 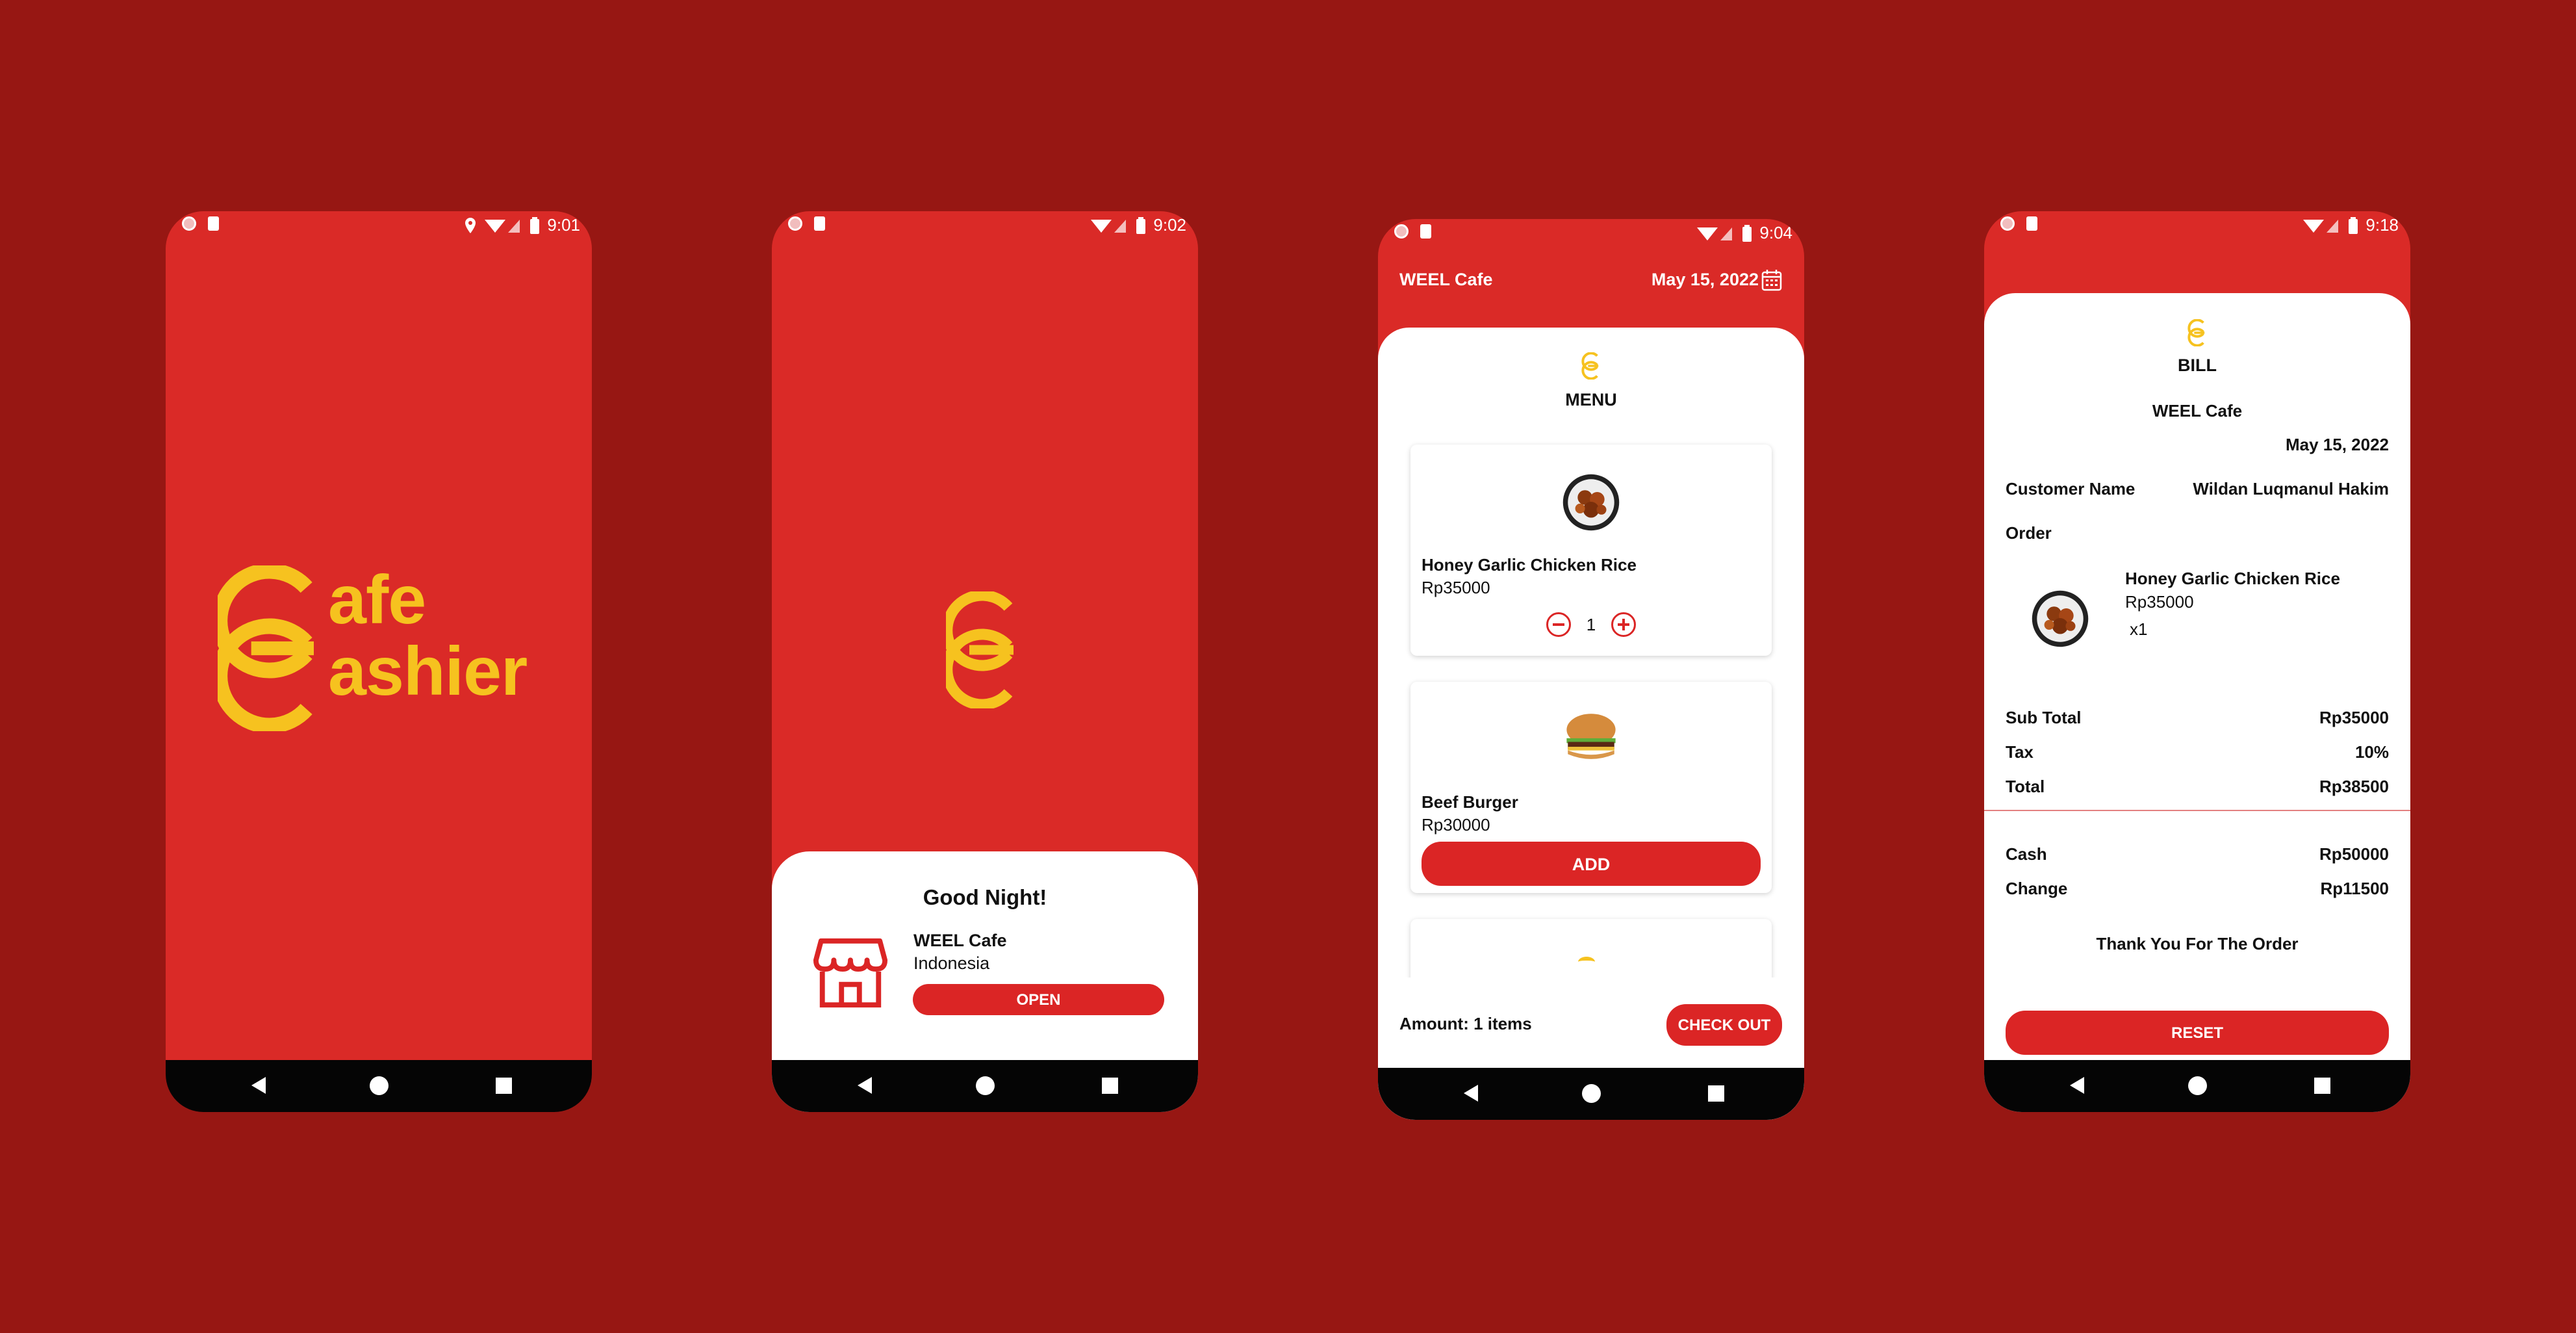 What do you see at coordinates (985, 224) in the screenshot?
I see `status-bar: 9:02` at bounding box center [985, 224].